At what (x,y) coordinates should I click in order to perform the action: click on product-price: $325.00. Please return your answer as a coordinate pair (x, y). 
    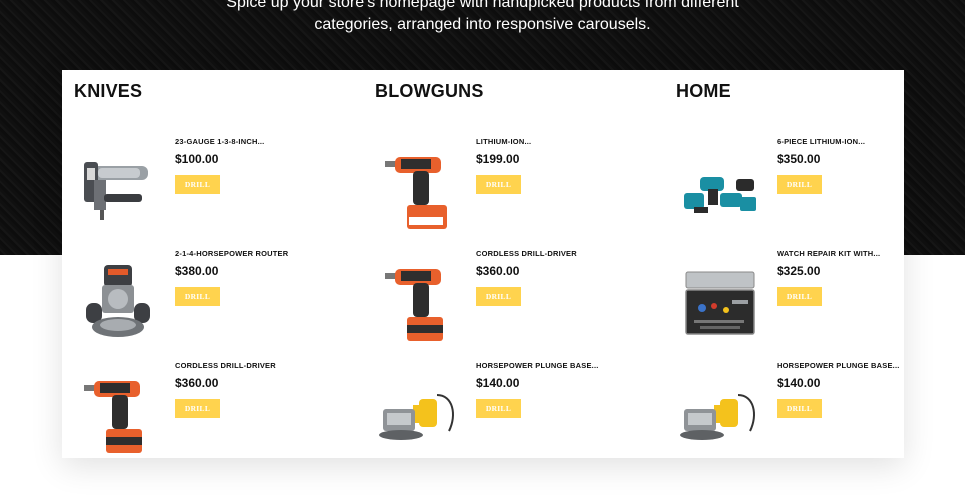
    Looking at the image, I should click on (799, 271).